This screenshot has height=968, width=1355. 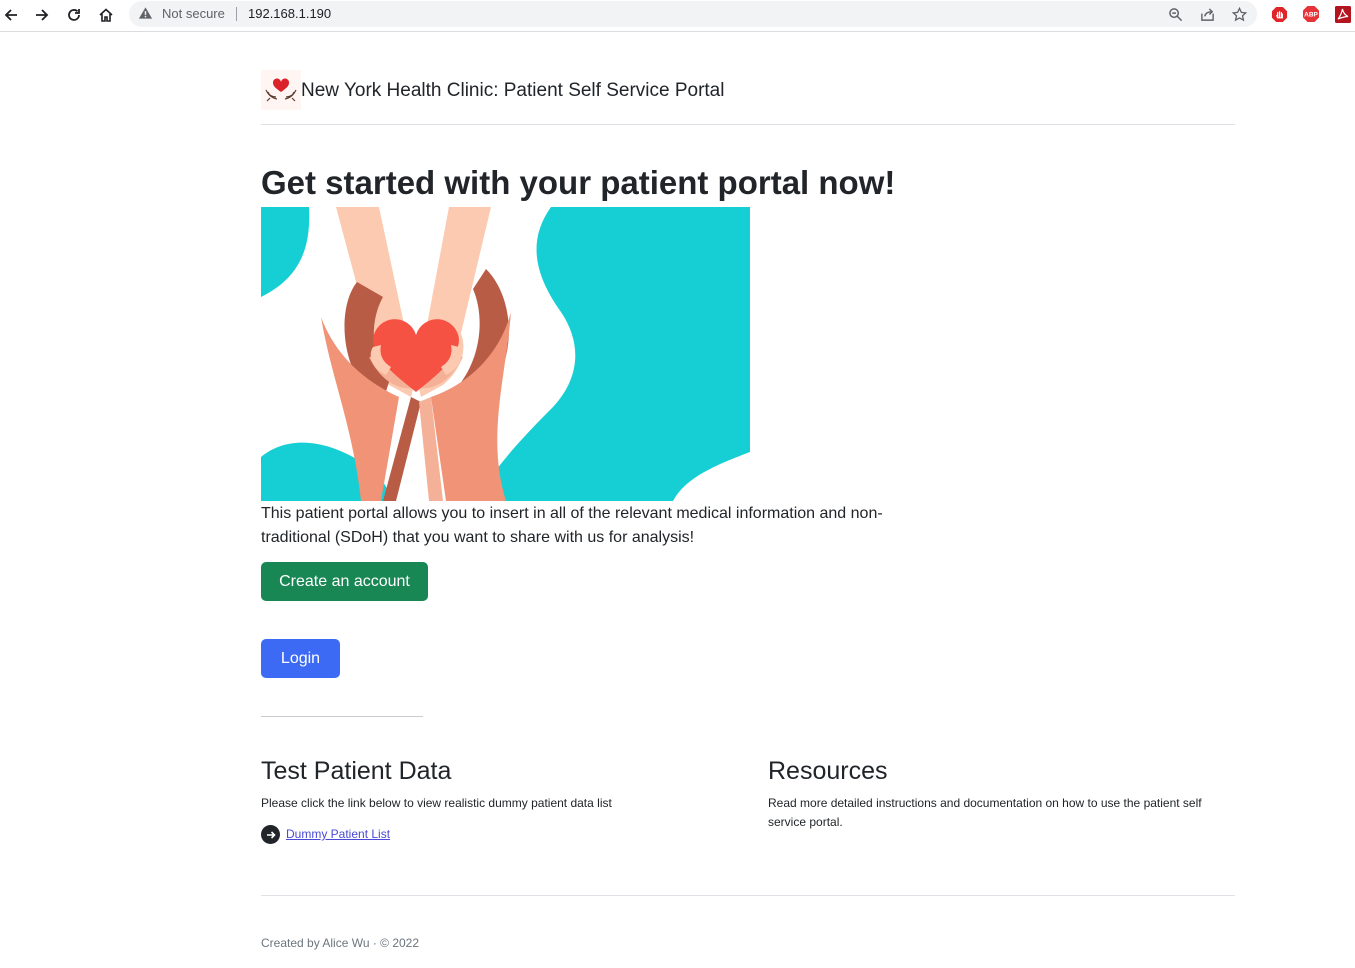 I want to click on forward-arrow-icon, so click(x=42, y=15).